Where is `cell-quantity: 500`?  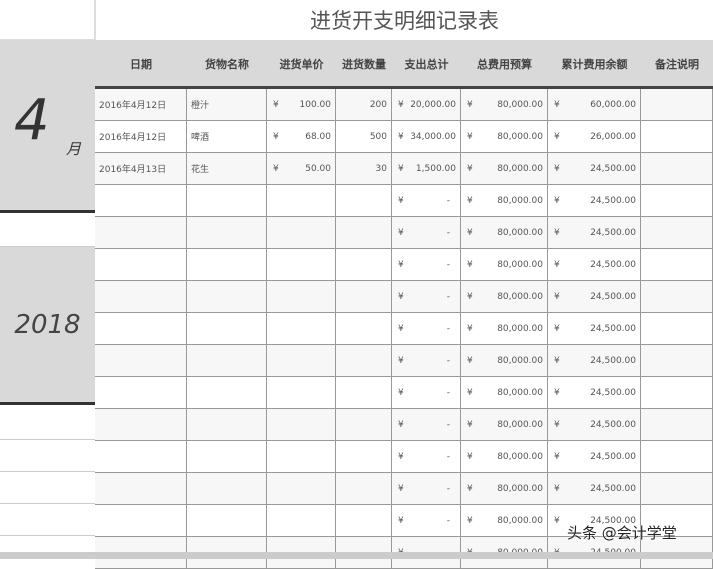
cell-quantity: 500 is located at coordinates (364, 136).